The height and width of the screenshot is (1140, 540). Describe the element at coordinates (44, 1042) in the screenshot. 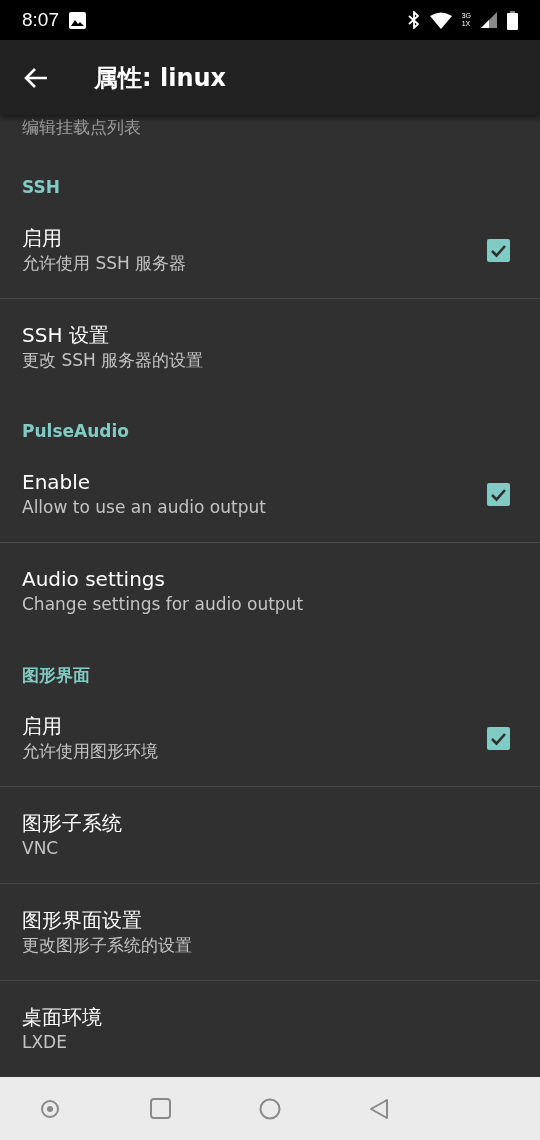

I see `item-summary: LXDE` at that location.